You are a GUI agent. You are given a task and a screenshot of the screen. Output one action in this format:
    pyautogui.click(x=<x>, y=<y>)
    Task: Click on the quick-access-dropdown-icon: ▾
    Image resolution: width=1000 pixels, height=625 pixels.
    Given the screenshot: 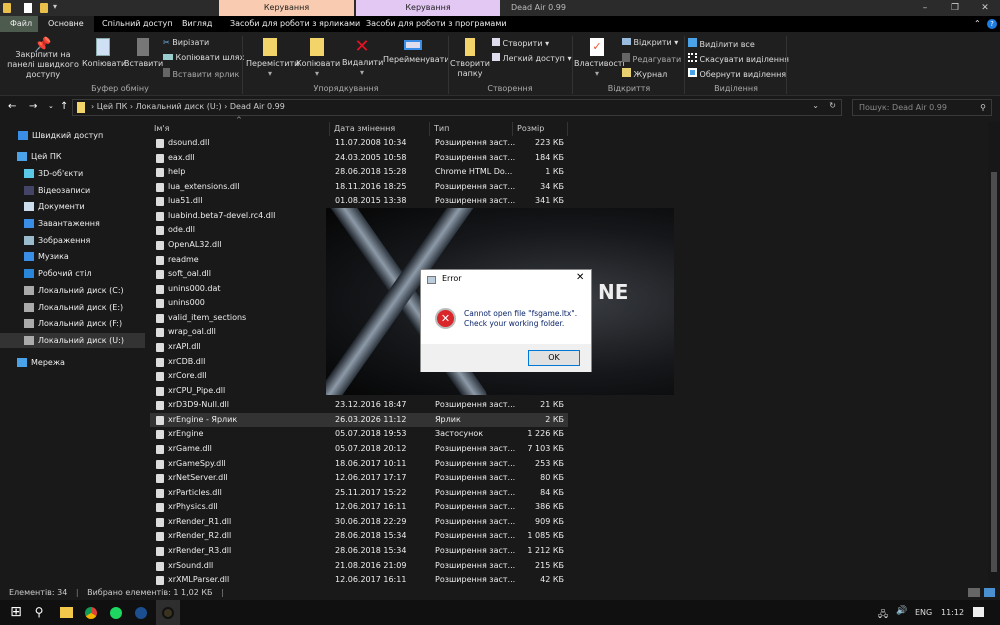 What is the action you would take?
    pyautogui.click(x=55, y=6)
    